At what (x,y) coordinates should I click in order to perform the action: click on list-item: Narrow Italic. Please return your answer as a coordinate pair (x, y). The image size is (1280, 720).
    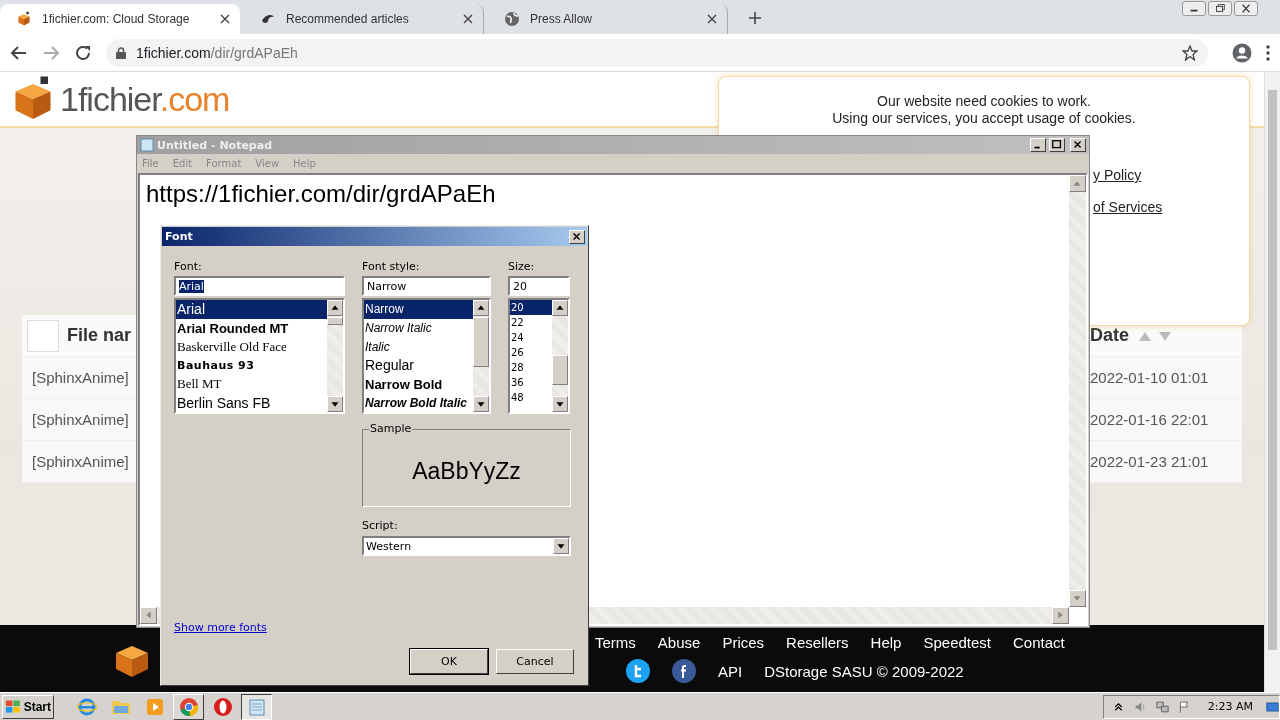
    Looking at the image, I should click on (418, 328).